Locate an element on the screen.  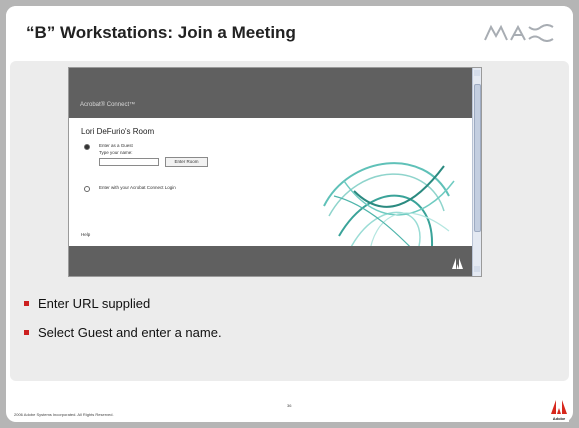
name-prompt: Type your name: is located at coordinates (116, 152).